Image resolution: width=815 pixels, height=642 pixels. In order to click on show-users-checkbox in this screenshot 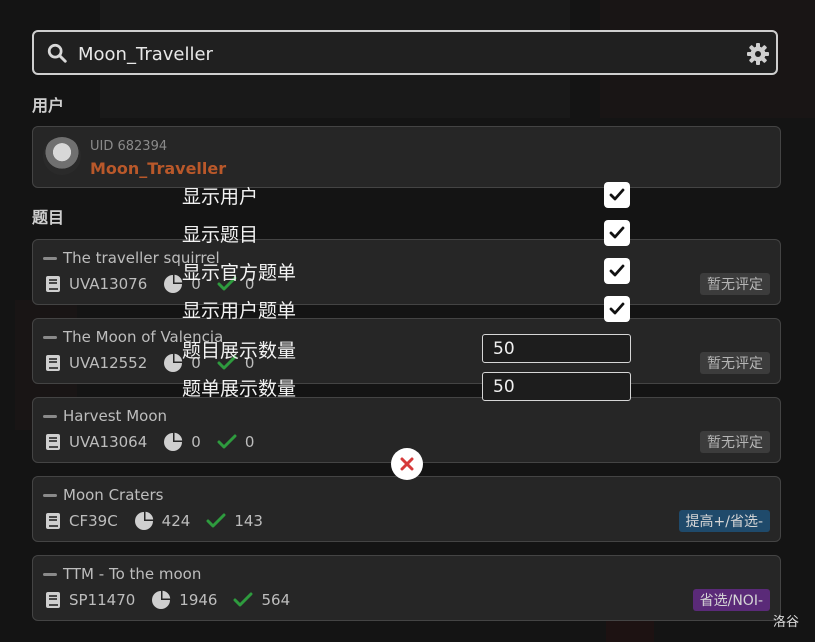, I will do `click(617, 195)`.